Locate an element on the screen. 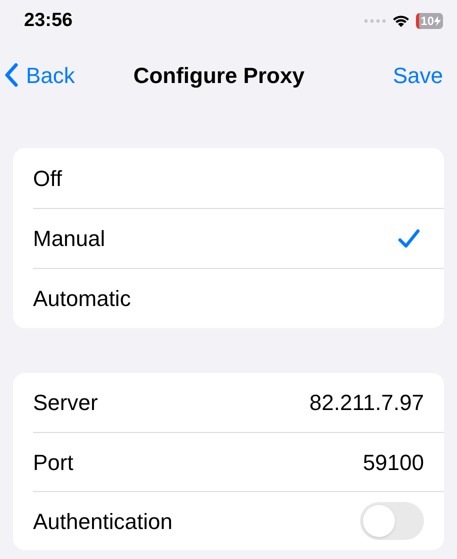 This screenshot has height=559, width=457. setting-label: Port is located at coordinates (53, 462).